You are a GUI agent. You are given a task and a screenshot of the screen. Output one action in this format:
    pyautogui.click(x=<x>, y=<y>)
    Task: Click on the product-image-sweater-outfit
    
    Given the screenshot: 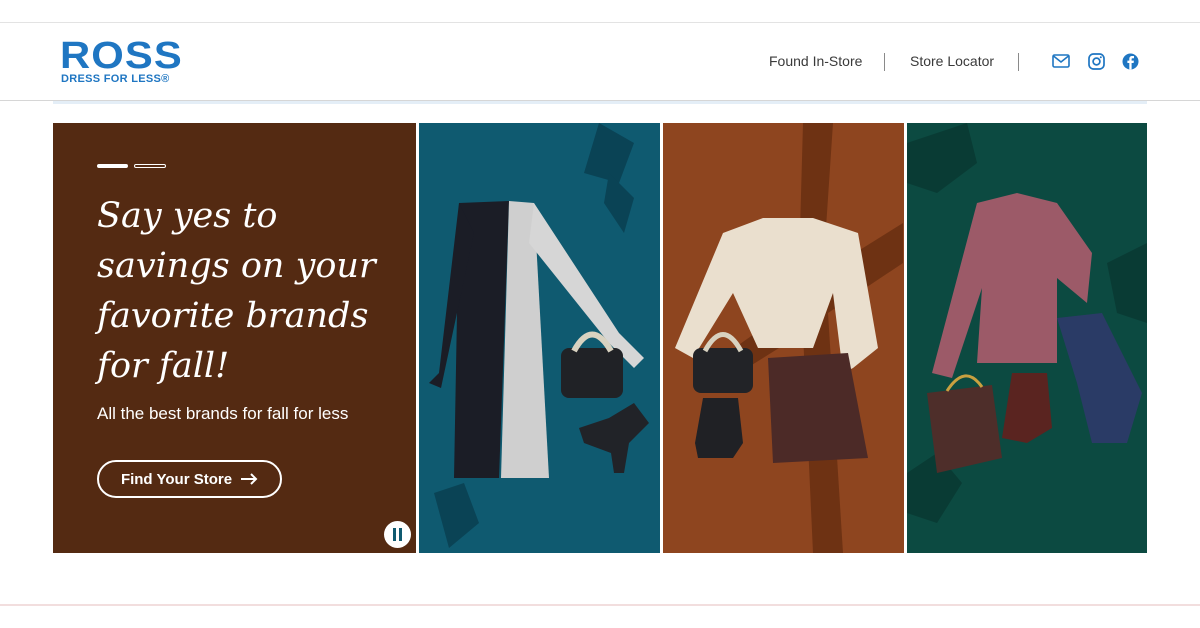 What is the action you would take?
    pyautogui.click(x=783, y=338)
    